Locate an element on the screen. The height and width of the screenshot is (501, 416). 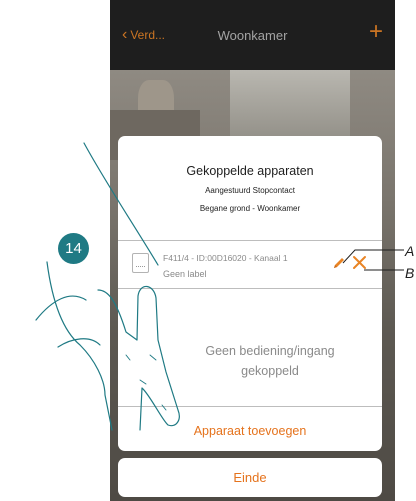
close-icon is located at coordinates (359, 262).